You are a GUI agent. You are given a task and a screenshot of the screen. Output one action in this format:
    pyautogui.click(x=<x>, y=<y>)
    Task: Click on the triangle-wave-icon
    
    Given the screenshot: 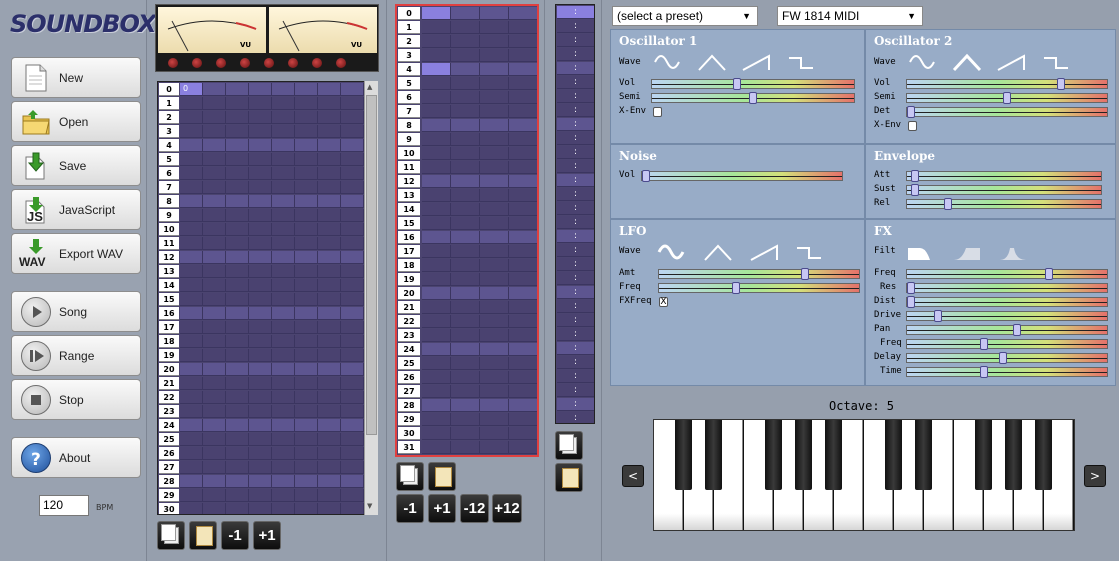 What is the action you would take?
    pyautogui.click(x=810, y=252)
    